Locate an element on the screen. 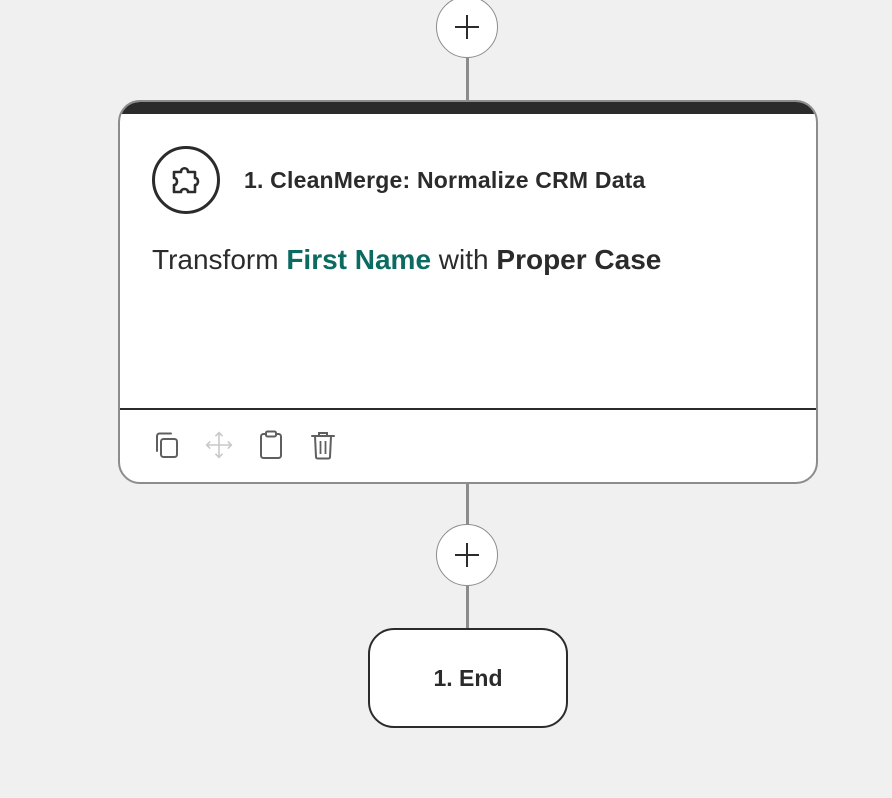 Image resolution: width=892 pixels, height=798 pixels. summary-operation-name: Proper Case is located at coordinates (579, 259).